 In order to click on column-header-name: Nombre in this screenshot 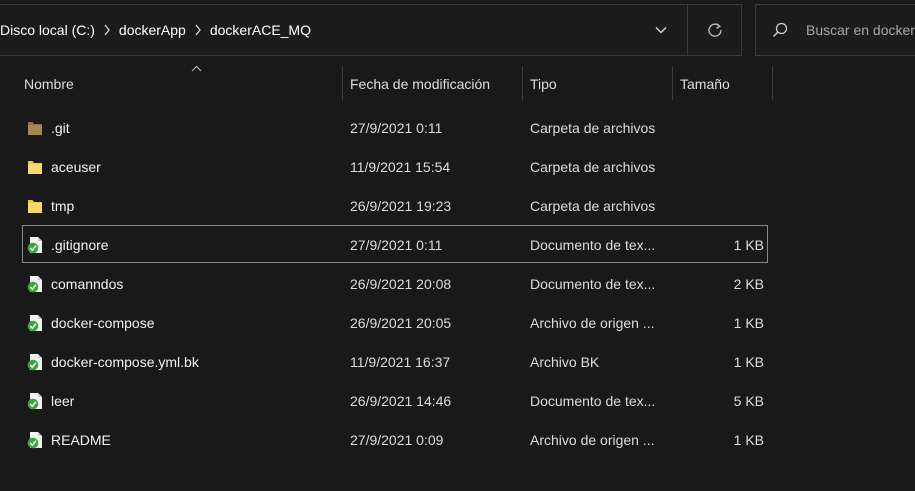, I will do `click(179, 82)`.